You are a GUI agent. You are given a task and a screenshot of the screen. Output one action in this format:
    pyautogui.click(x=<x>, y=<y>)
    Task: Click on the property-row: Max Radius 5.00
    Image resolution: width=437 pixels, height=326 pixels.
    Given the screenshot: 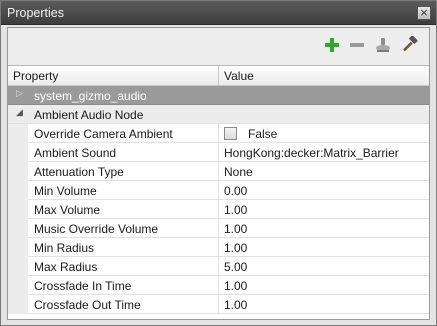 What is the action you would take?
    pyautogui.click(x=218, y=266)
    